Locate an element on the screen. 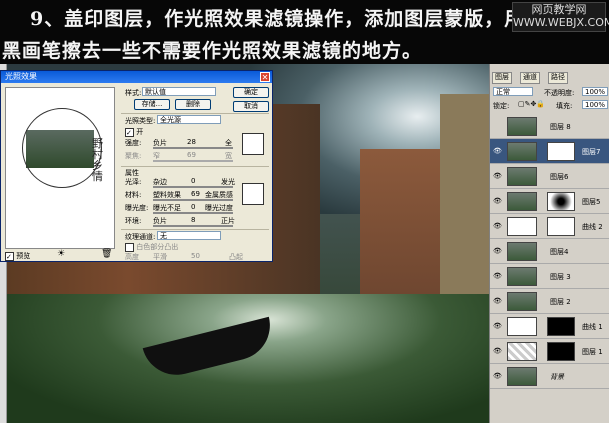 The width and height of the screenshot is (609, 423). fill-label: 填充: is located at coordinates (564, 106).